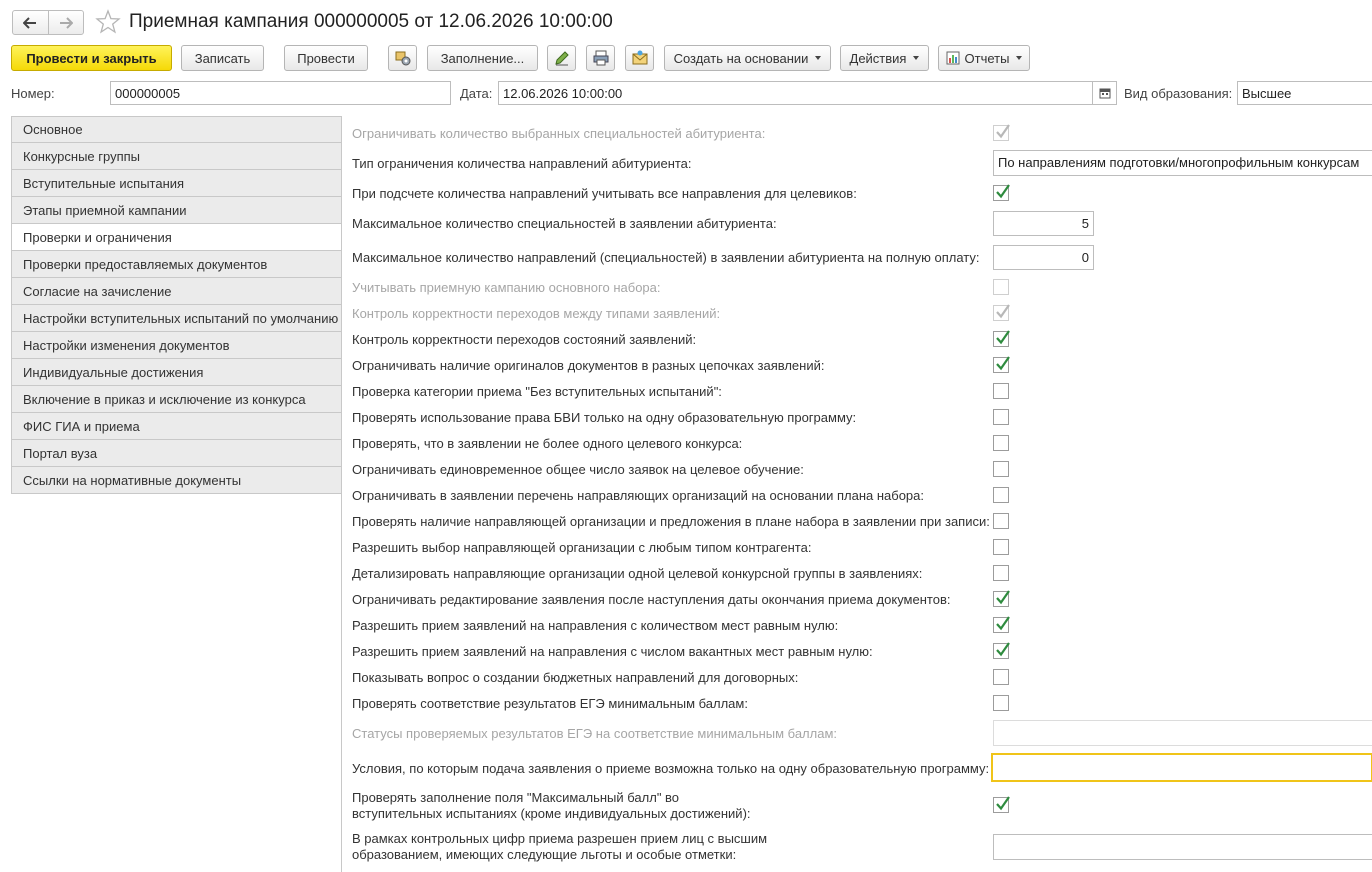 The image size is (1372, 872). I want to click on structure-gear-icon, so click(402, 58).